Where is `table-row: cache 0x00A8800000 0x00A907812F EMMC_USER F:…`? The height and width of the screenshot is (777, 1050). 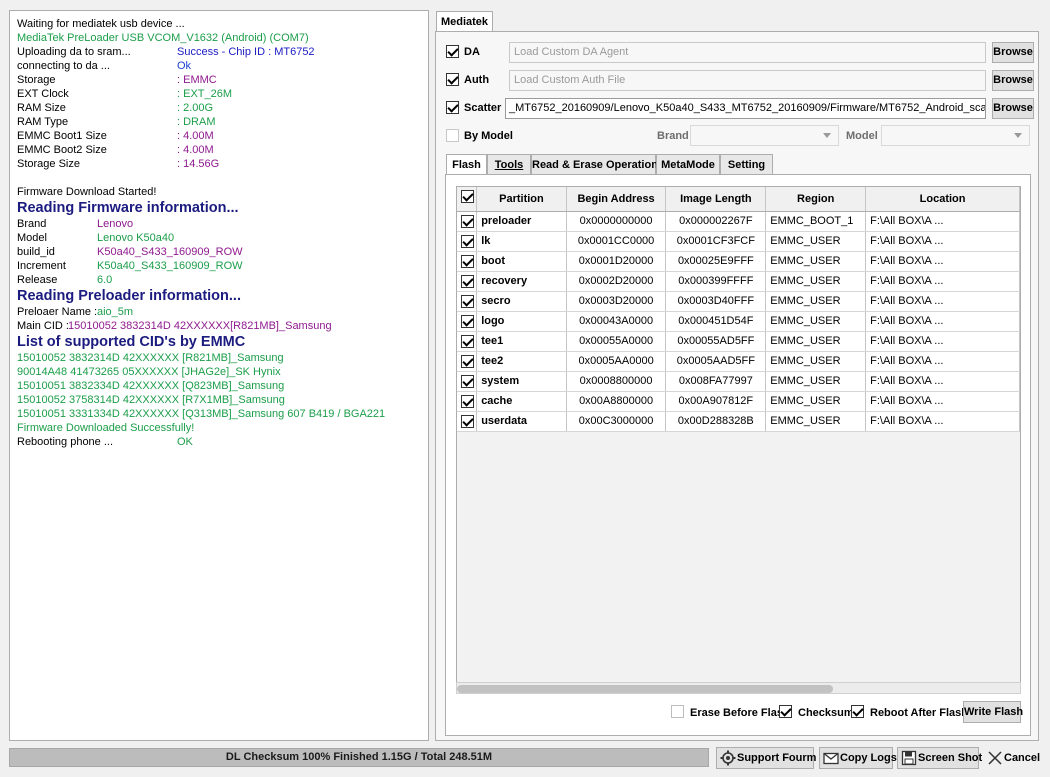
table-row: cache 0x00A8800000 0x00A907812F EMMC_USER F:… is located at coordinates (738, 401).